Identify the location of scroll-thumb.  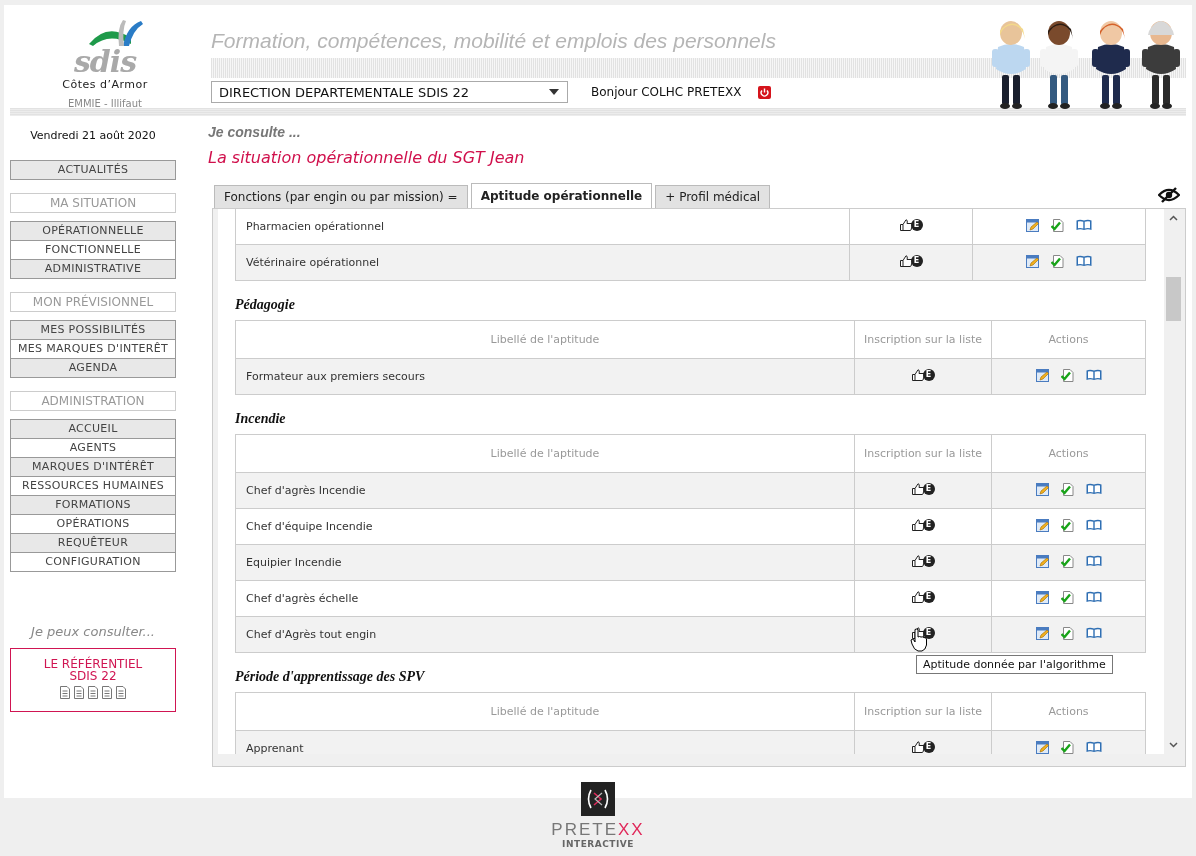
(1173, 299).